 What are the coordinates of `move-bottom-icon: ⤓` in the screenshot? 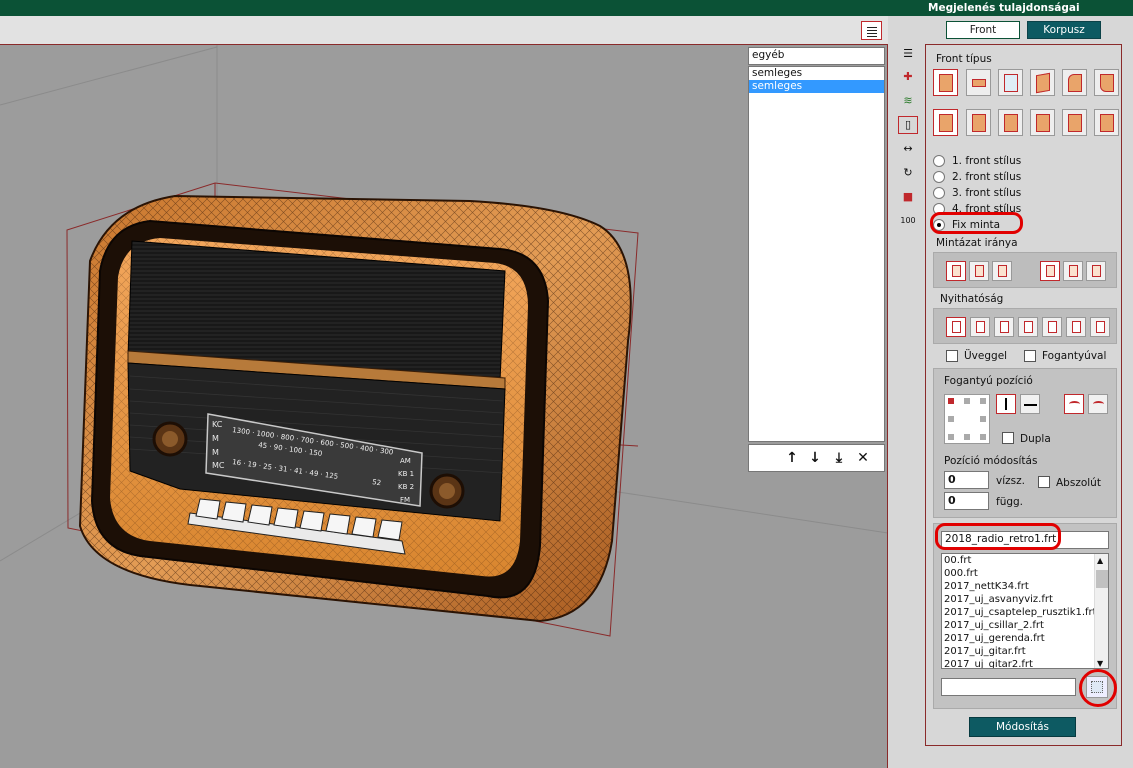 It's located at (839, 458).